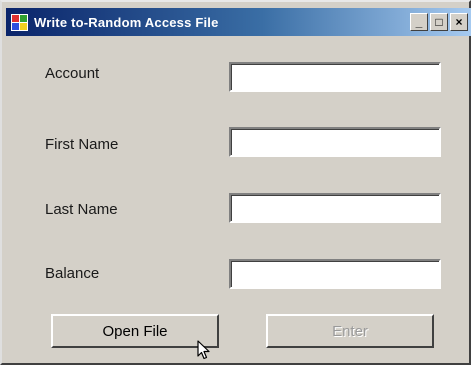 The width and height of the screenshot is (471, 365). I want to click on enter-button: Enter, so click(350, 331).